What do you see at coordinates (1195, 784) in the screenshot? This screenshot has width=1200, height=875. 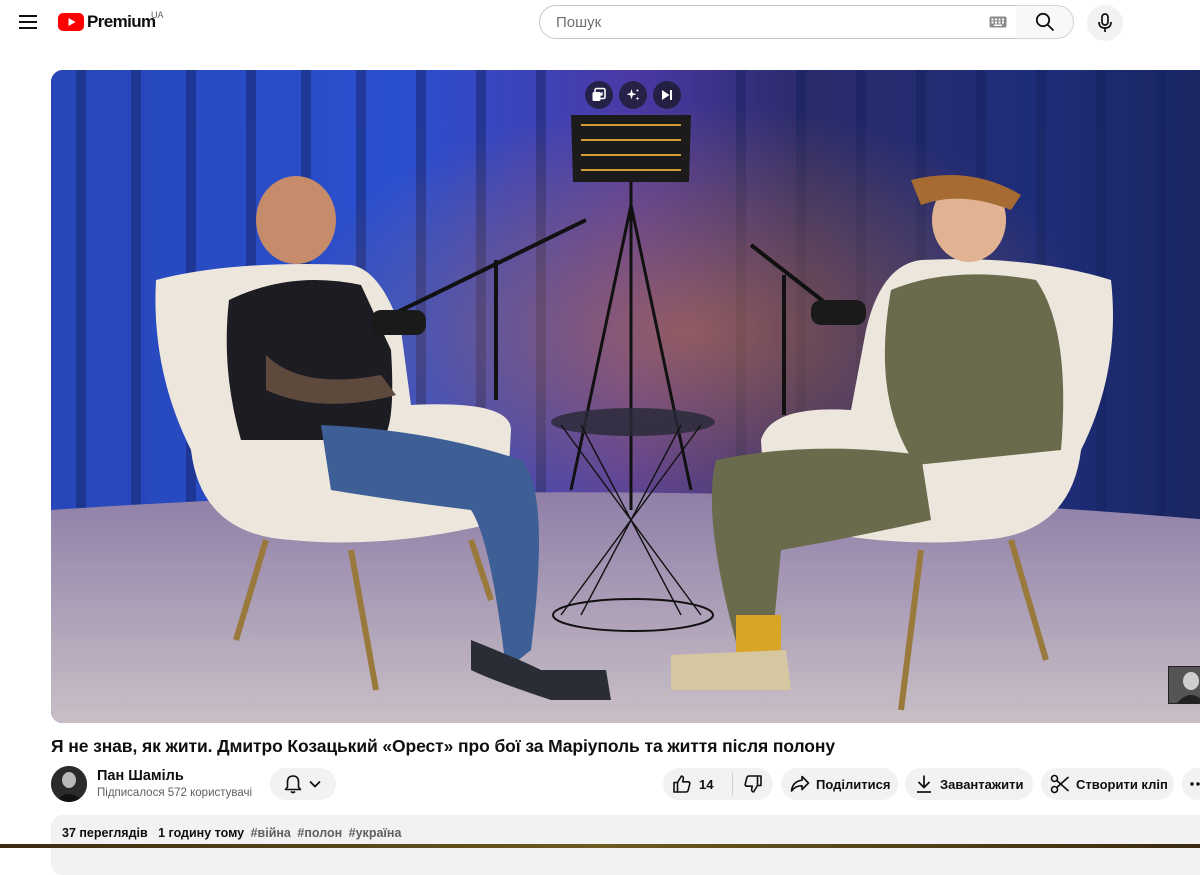 I see `more-icon` at bounding box center [1195, 784].